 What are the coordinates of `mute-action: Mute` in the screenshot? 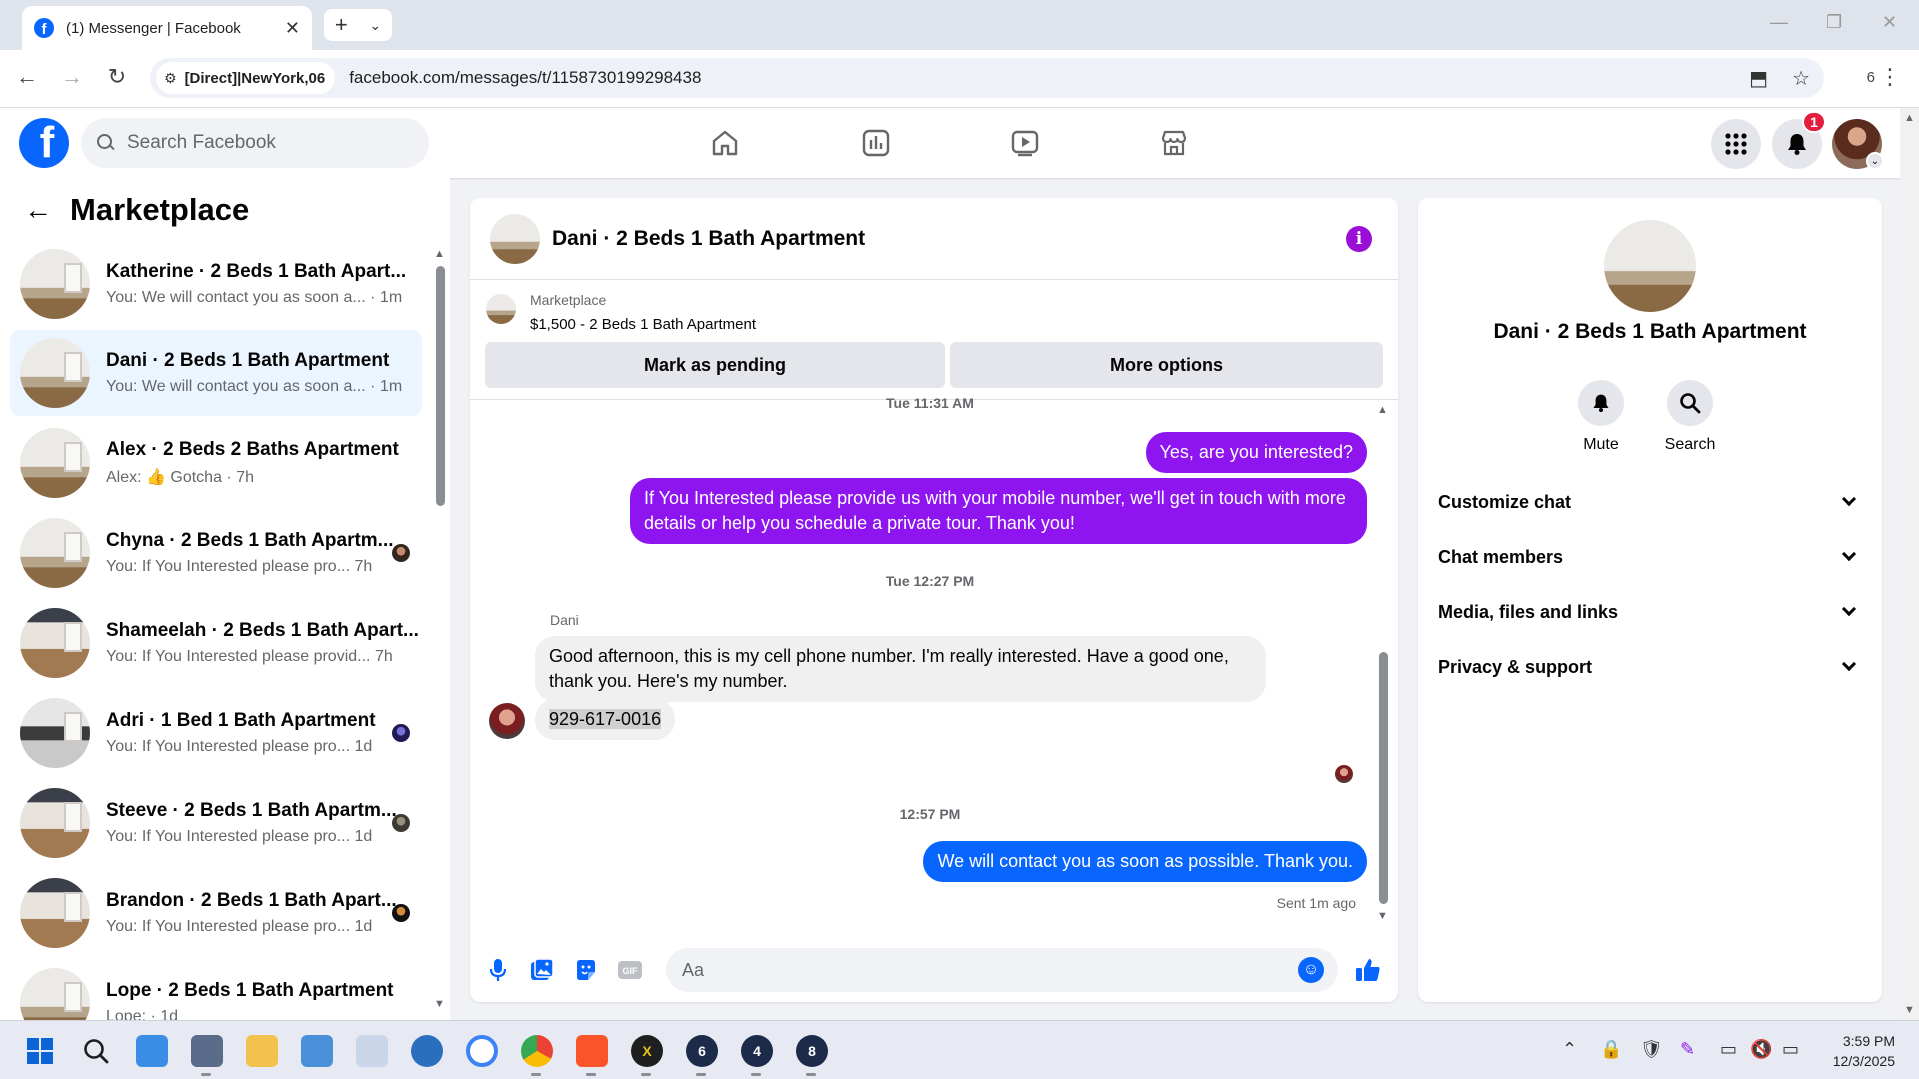 It's located at (1601, 417).